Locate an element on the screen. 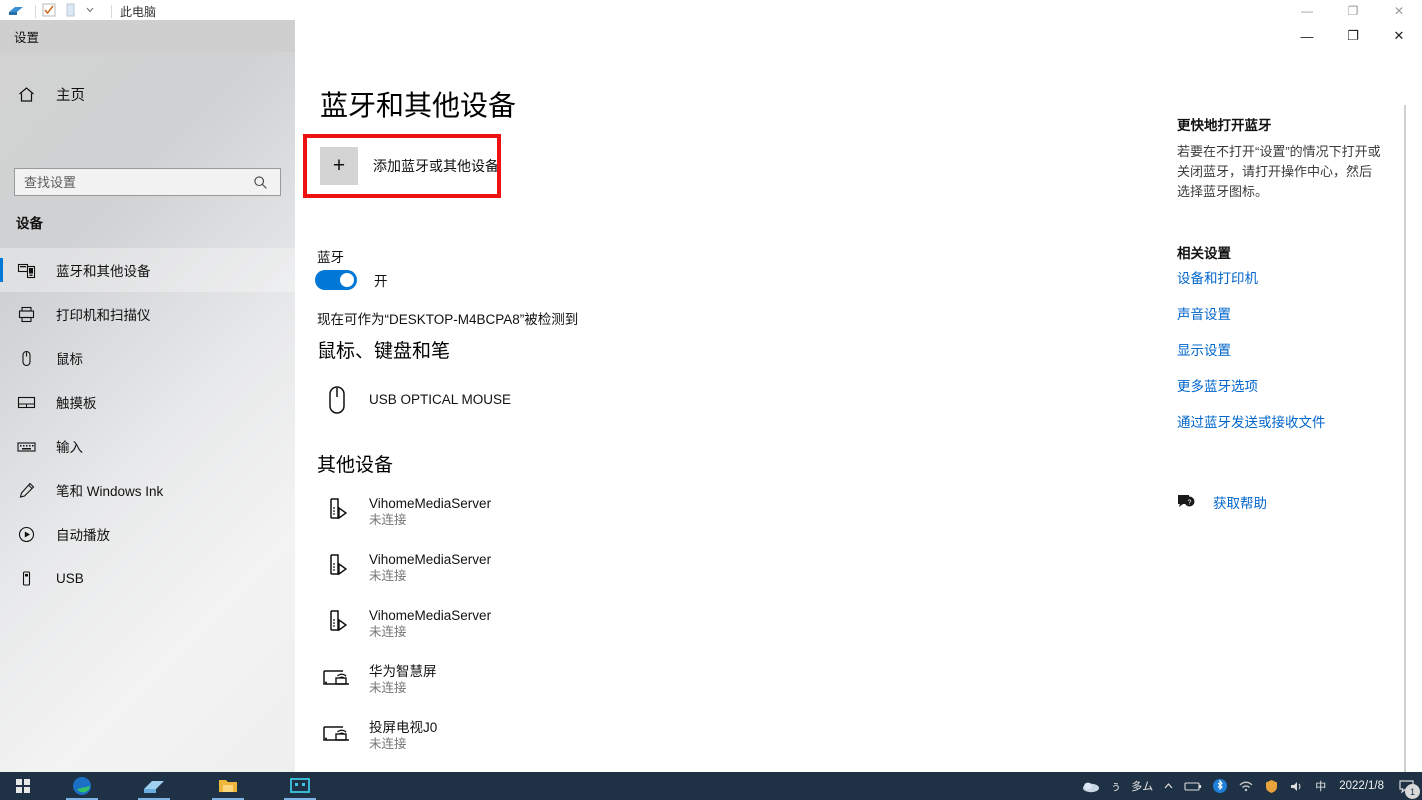  volume-icon is located at coordinates (1297, 786).